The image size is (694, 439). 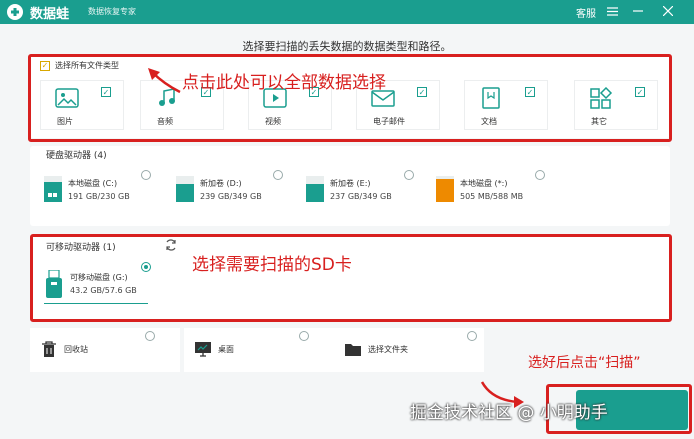 I want to click on customer-service-link: 客服, so click(x=586, y=12).